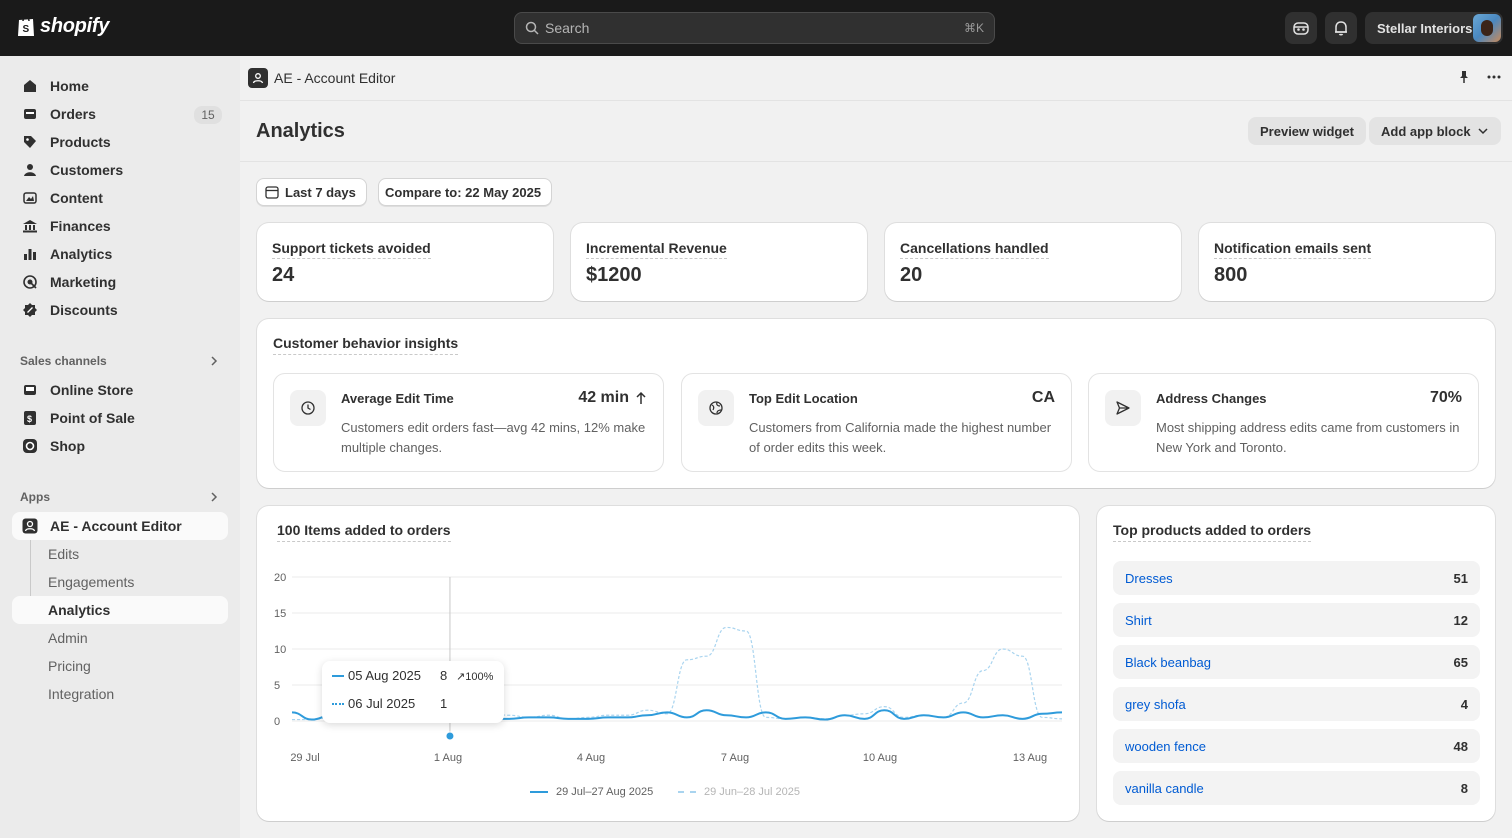  What do you see at coordinates (67, 446) in the screenshot?
I see `sidebar-item-label: Shop` at bounding box center [67, 446].